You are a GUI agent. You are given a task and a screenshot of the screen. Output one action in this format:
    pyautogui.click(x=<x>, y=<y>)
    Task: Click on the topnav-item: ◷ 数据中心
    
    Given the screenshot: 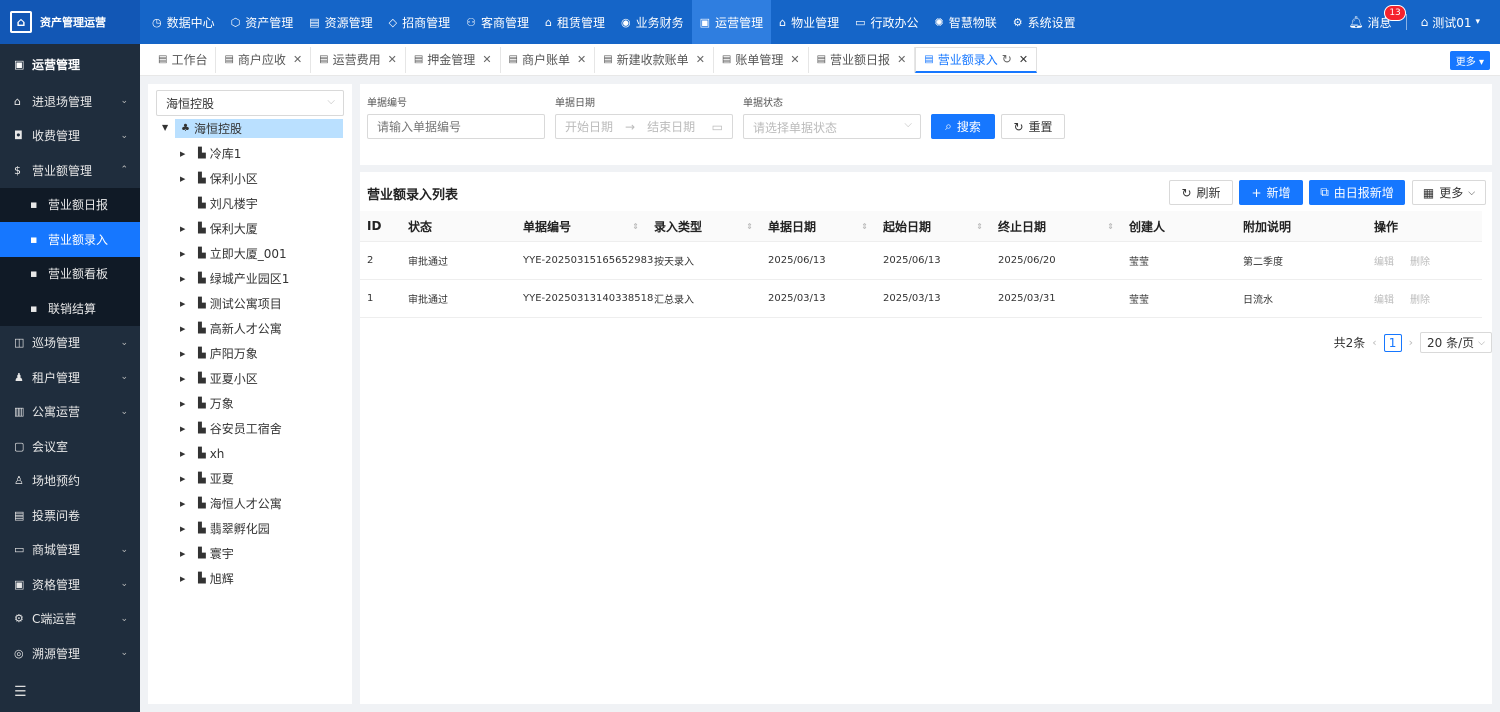 What is the action you would take?
    pyautogui.click(x=183, y=22)
    